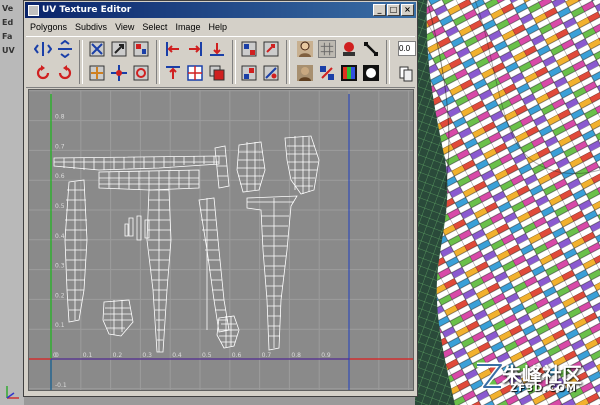 This screenshot has height=405, width=600. What do you see at coordinates (119, 73) in the screenshot?
I see `move-uv-shell-icon` at bounding box center [119, 73].